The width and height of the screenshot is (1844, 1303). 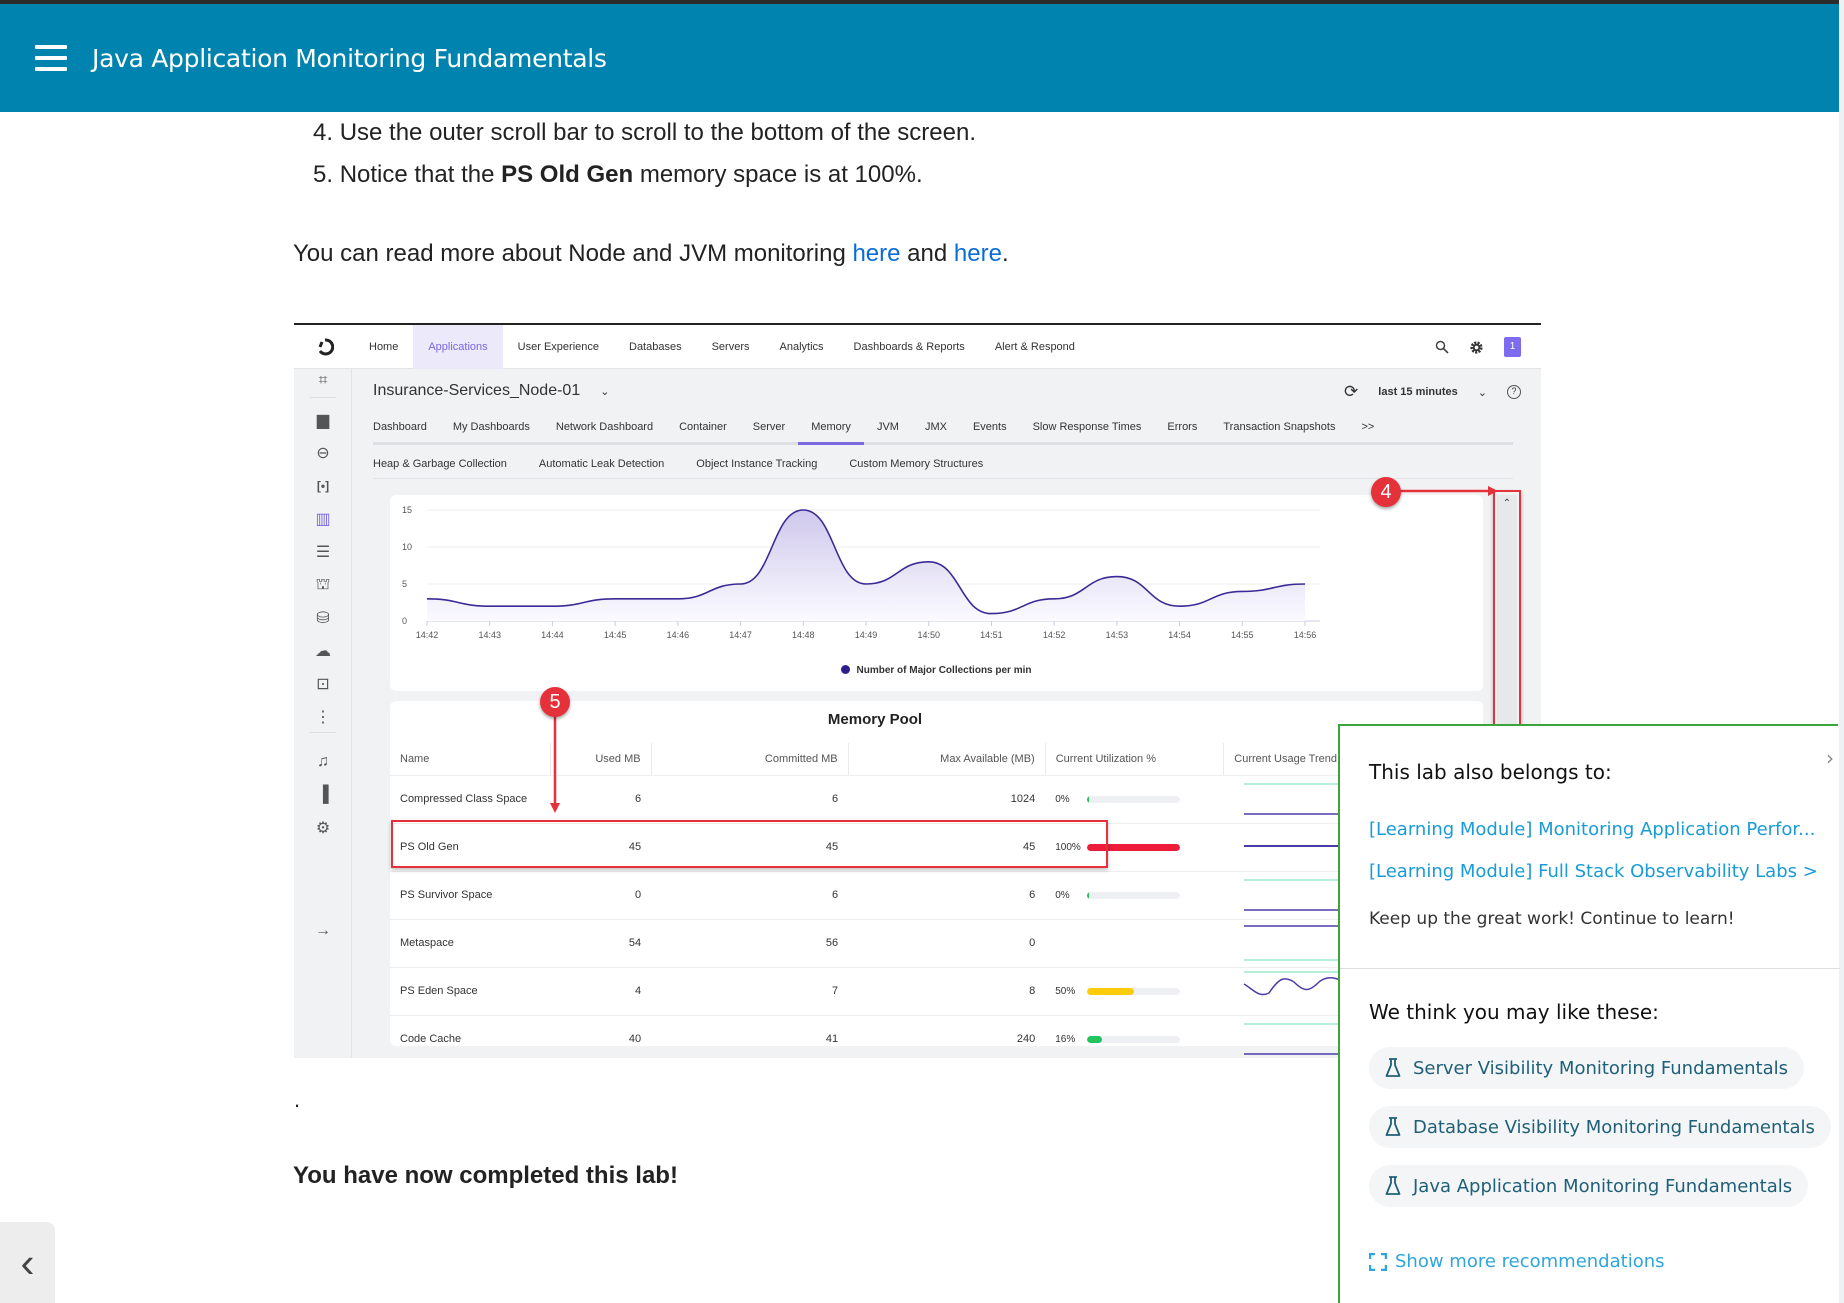 What do you see at coordinates (846, 669) in the screenshot?
I see `legend-swatch` at bounding box center [846, 669].